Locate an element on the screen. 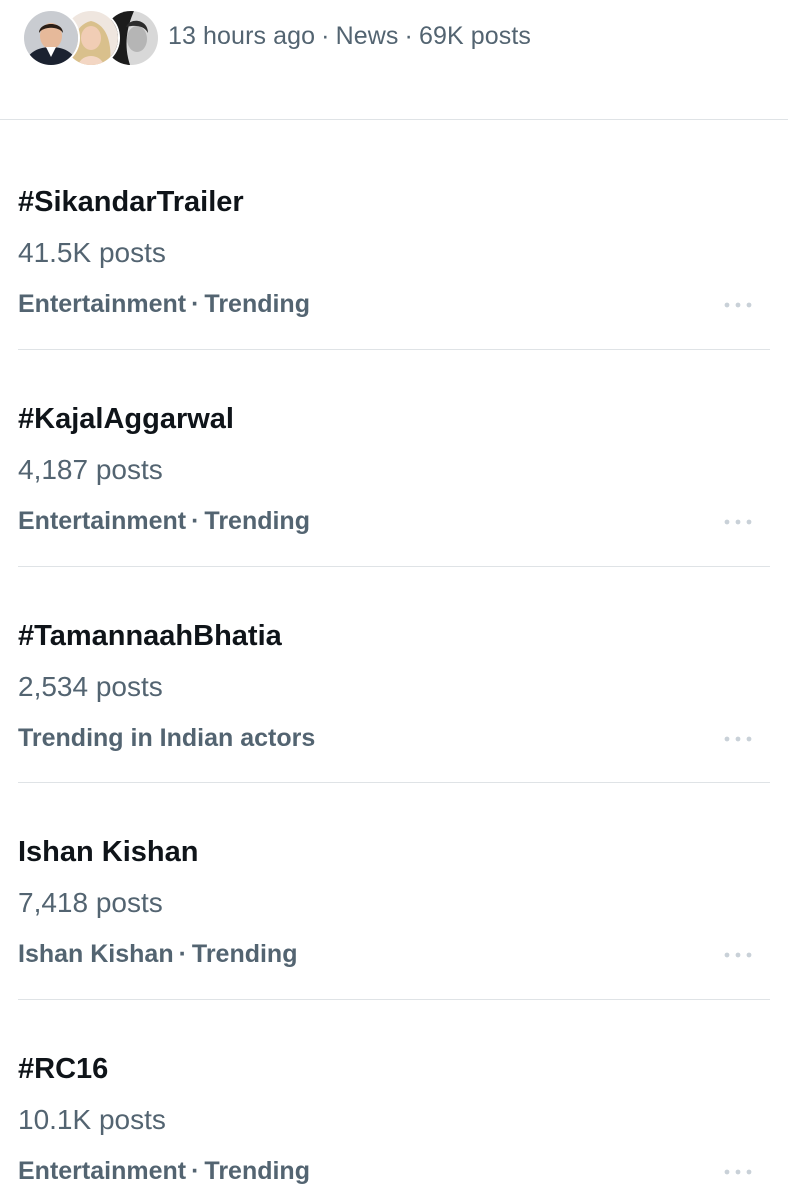 The image size is (788, 1200). trend-post-count: 4,187 posts is located at coordinates (90, 469).